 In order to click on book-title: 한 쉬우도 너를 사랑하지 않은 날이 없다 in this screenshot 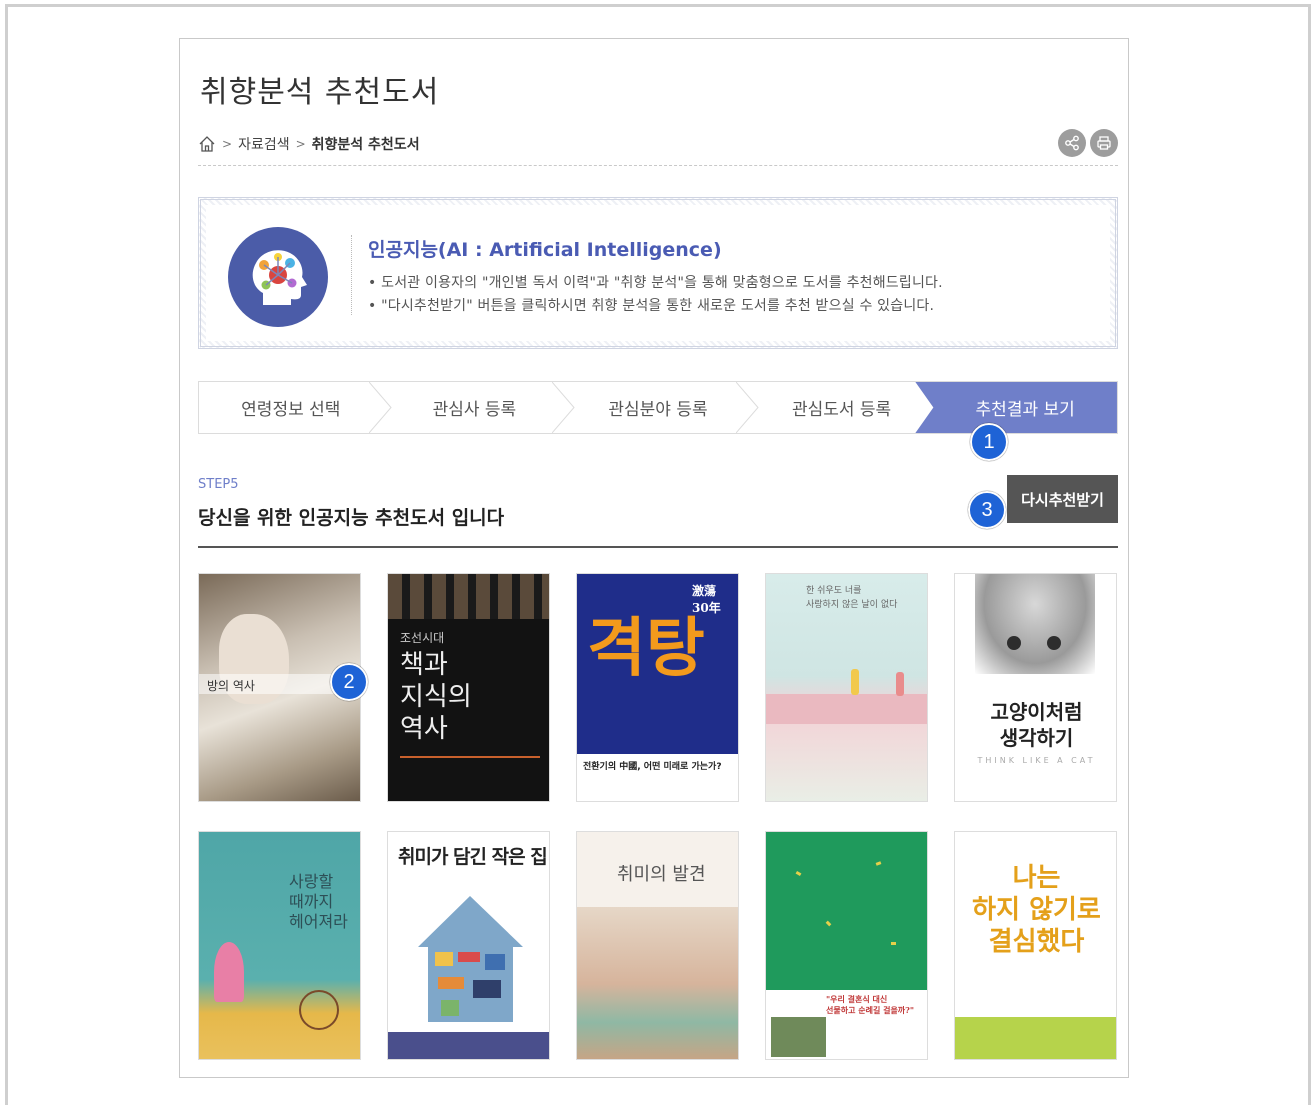, I will do `click(852, 598)`.